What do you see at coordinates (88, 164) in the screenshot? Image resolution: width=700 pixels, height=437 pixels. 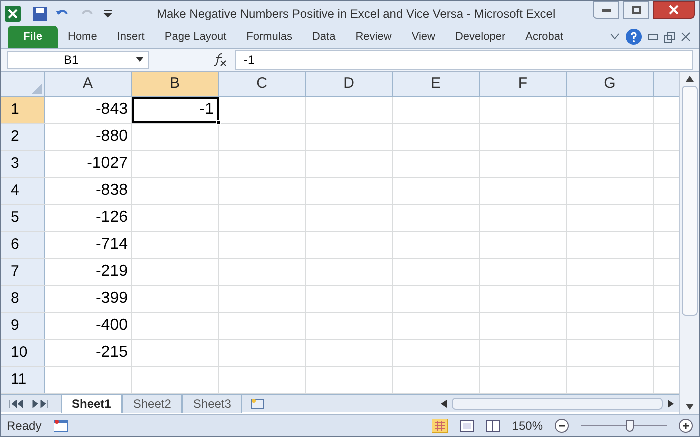 I see `table-cell: -1027` at bounding box center [88, 164].